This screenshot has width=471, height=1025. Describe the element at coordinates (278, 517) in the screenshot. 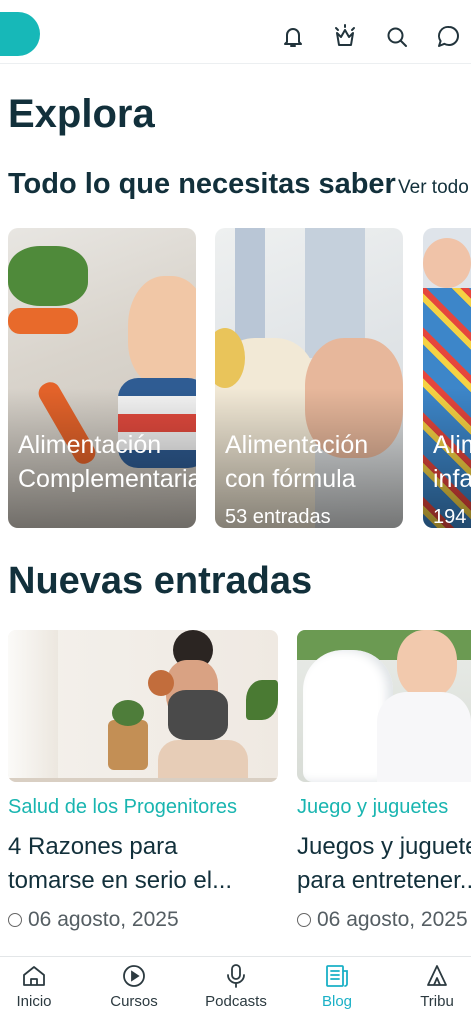

I see `category-count: 53 entradas` at that location.